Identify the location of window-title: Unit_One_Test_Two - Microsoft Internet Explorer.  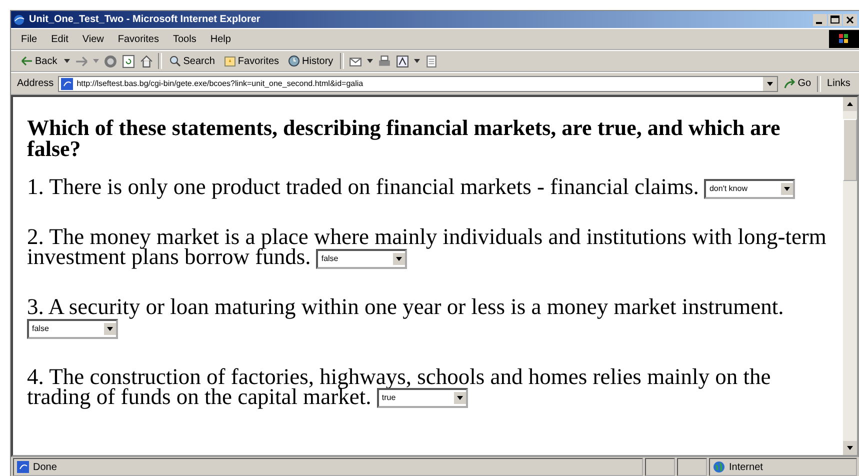
(144, 19).